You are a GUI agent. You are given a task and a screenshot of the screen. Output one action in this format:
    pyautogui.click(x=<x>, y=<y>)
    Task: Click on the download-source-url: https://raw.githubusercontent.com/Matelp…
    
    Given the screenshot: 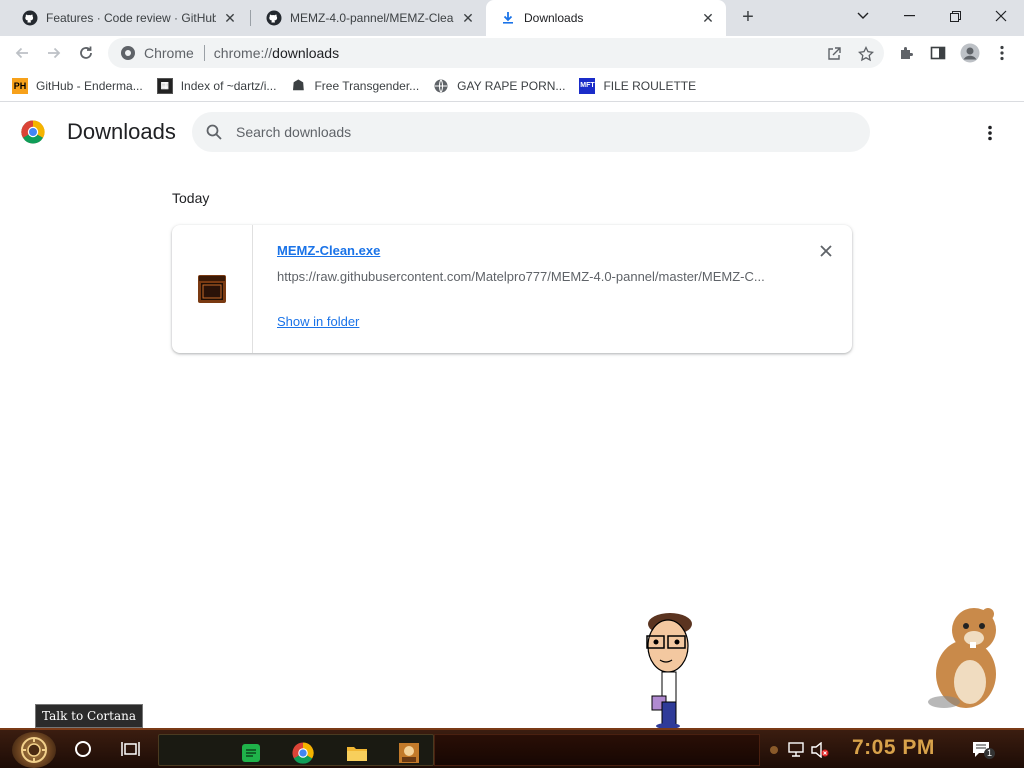 What is the action you would take?
    pyautogui.click(x=521, y=276)
    